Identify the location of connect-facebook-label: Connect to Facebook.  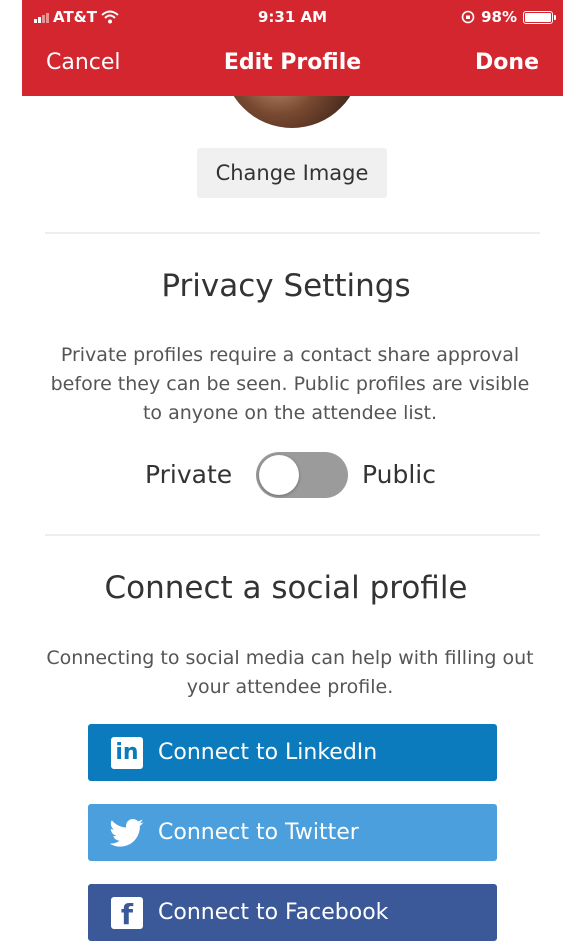
(273, 912).